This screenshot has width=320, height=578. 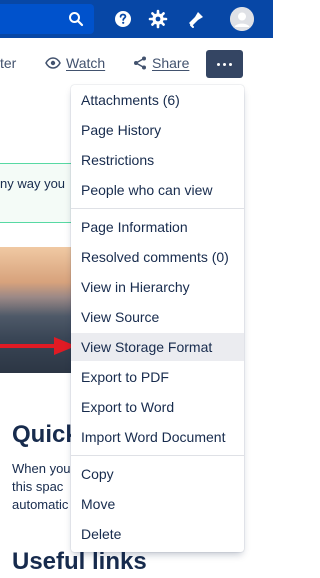 What do you see at coordinates (140, 63) in the screenshot?
I see `share-icon` at bounding box center [140, 63].